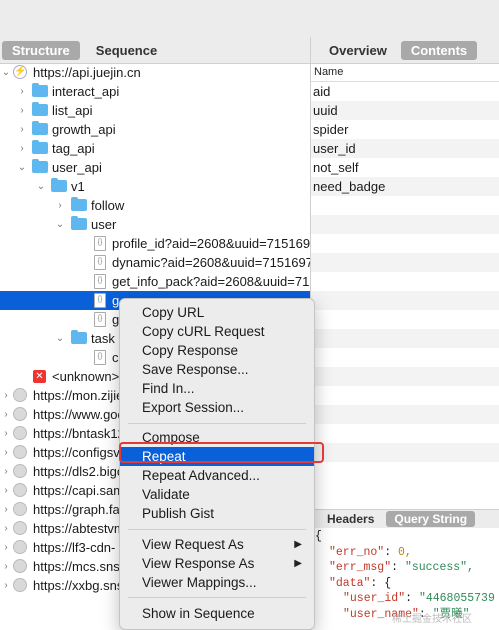 This screenshot has width=499, height=630. Describe the element at coordinates (79, 414) in the screenshot. I see `tree-label: https://www.goo` at that location.